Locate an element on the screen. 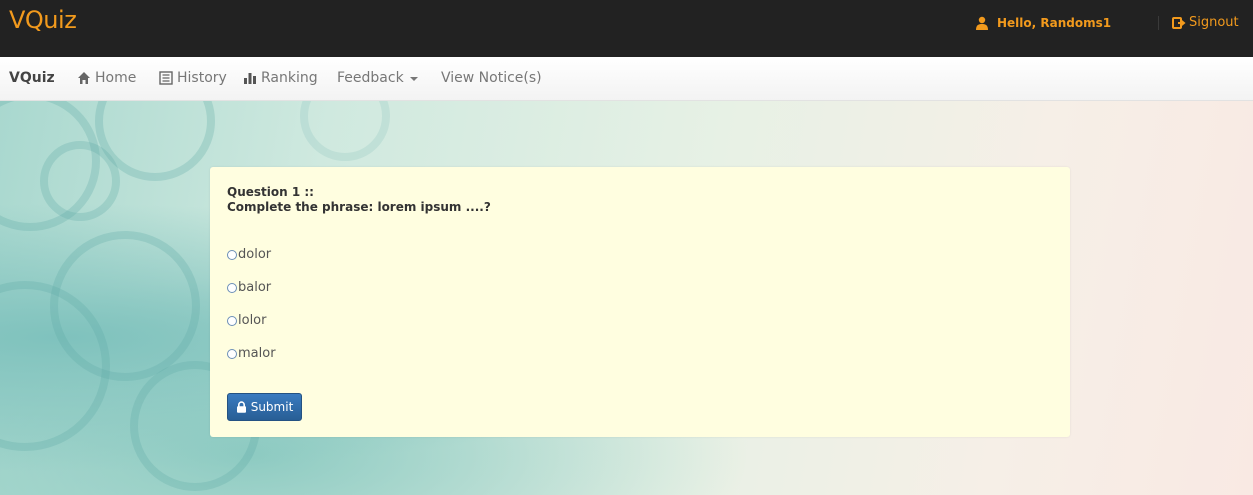 This screenshot has width=1253, height=495. signout-label: Signout is located at coordinates (1214, 22).